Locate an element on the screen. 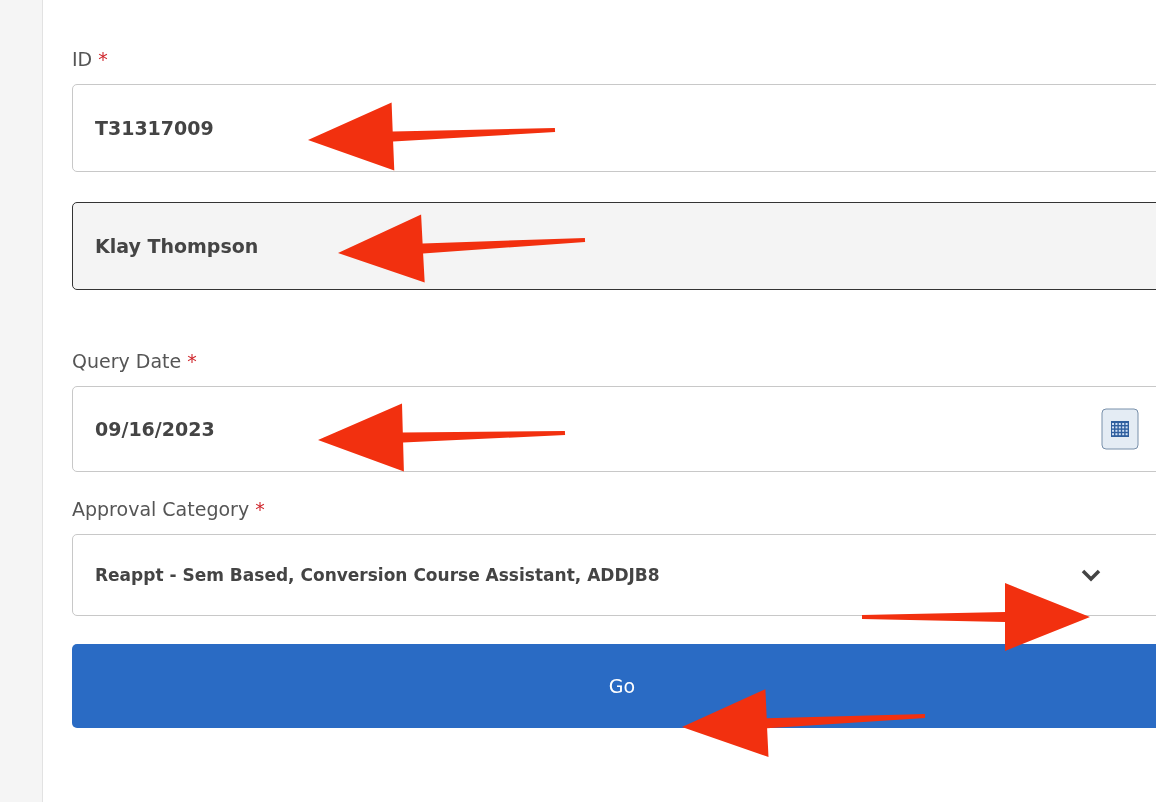 This screenshot has height=802, width=1156. field-label: Approval Category is located at coordinates (161, 509).